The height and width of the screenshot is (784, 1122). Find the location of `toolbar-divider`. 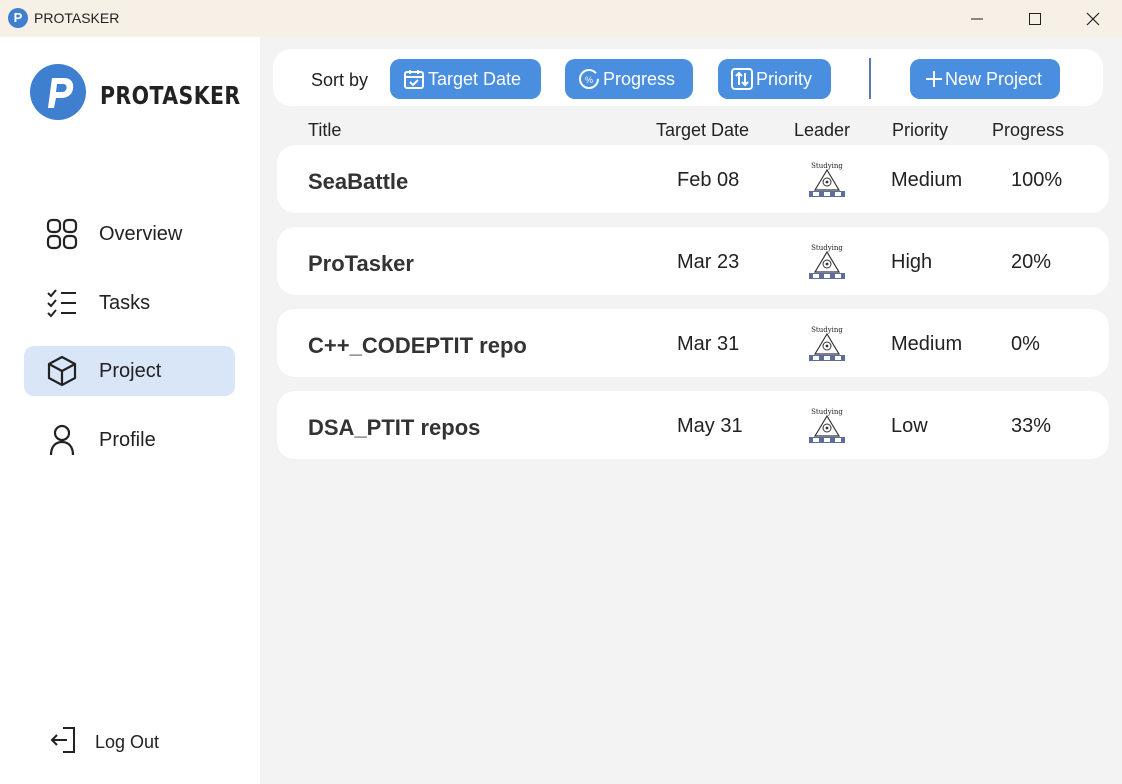

toolbar-divider is located at coordinates (870, 78).